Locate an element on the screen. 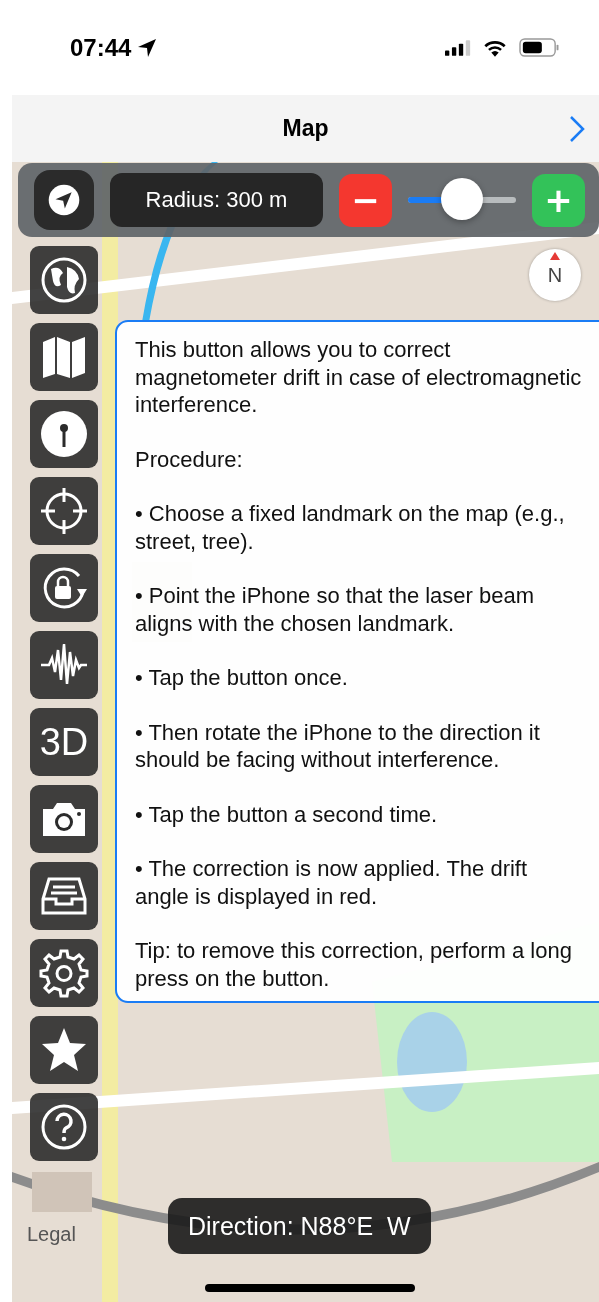 The width and height of the screenshot is (599, 1302). status-time: 07:44 is located at coordinates (101, 47).